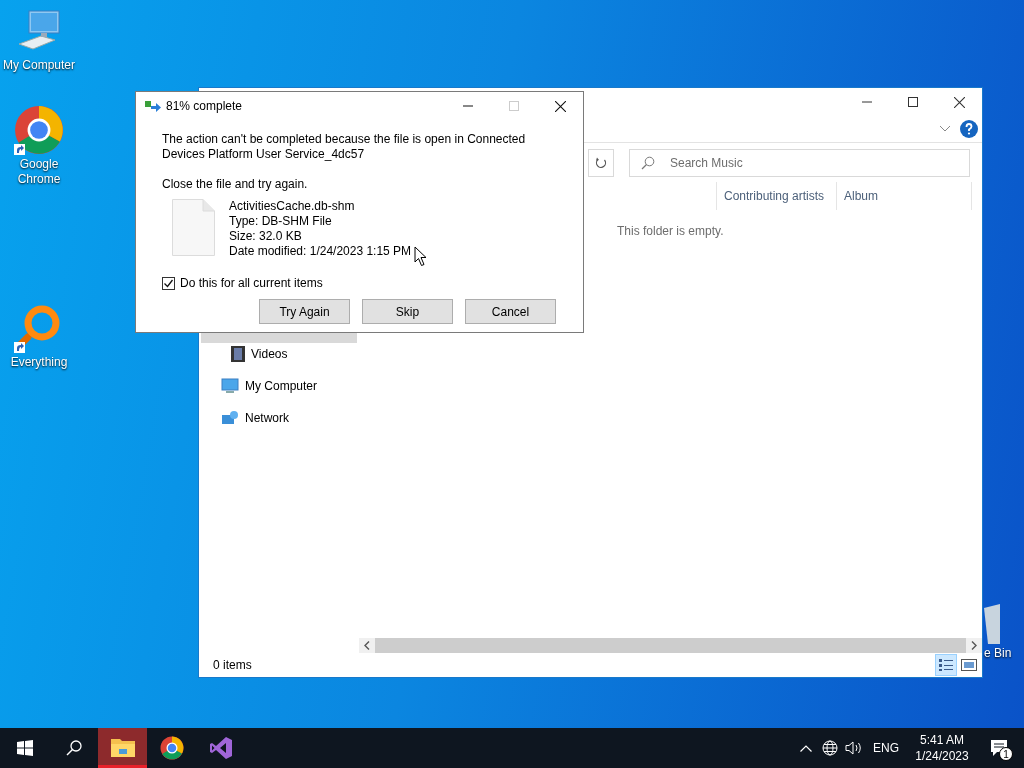 This screenshot has height=768, width=1024. I want to click on file-detail: Date modified: 1/24/2023 1:15 PM, so click(320, 251).